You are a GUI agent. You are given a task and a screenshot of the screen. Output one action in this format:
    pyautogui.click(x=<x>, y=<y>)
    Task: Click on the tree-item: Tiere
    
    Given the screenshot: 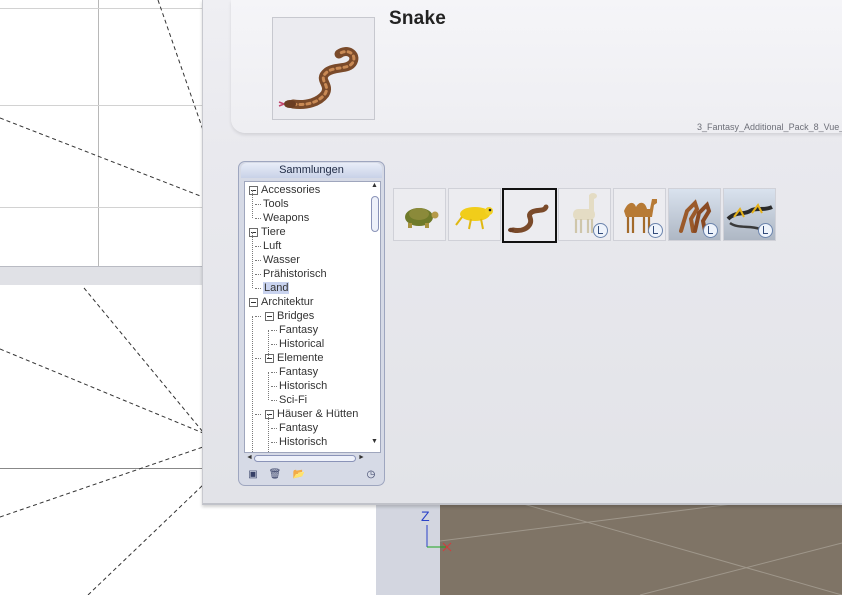 What is the action you would take?
    pyautogui.click(x=266, y=232)
    